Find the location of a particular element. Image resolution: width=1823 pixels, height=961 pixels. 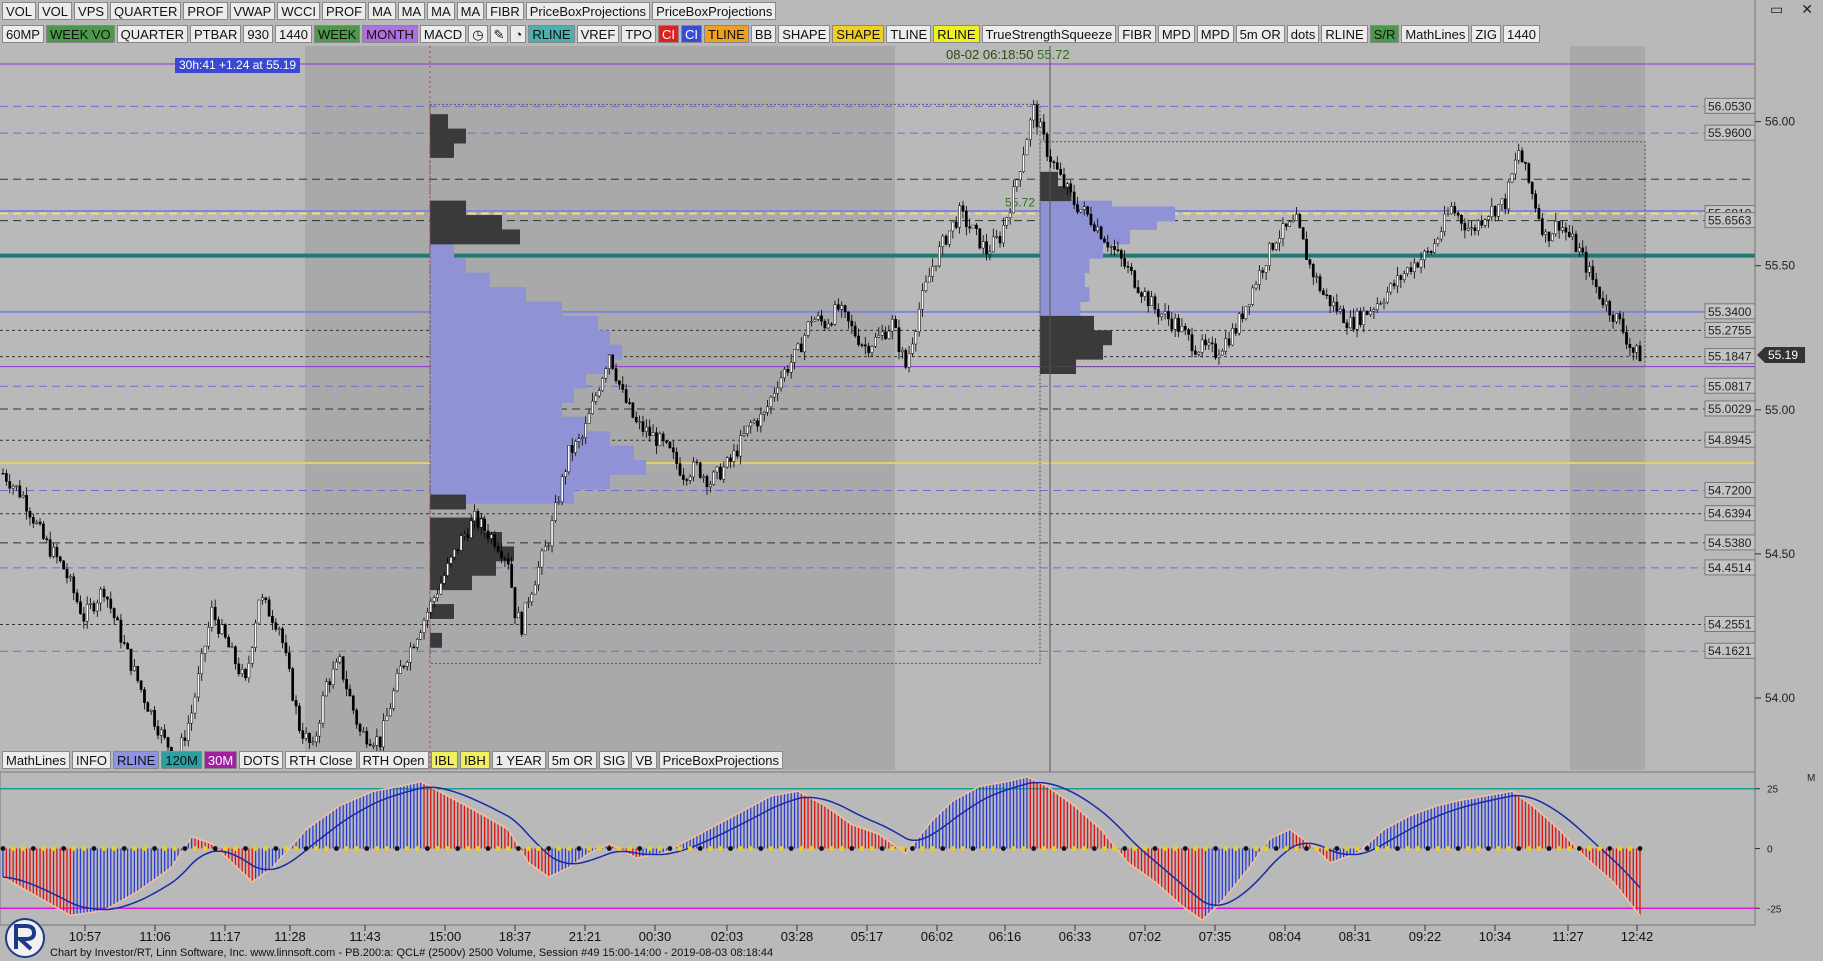

toolbar-bottom-button-0: MathLines is located at coordinates (36, 760).